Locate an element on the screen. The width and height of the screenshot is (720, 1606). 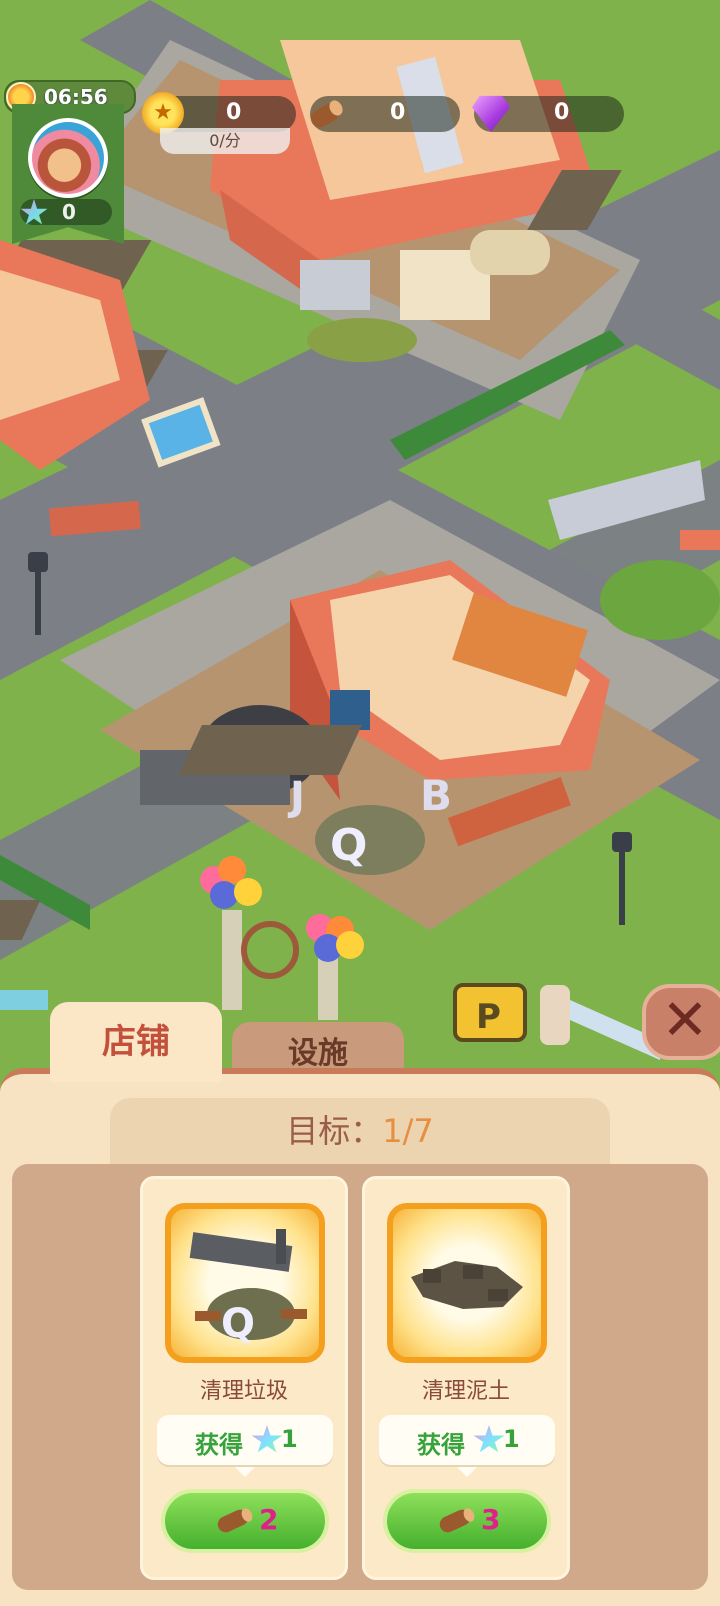
coin-counter: ★ 0 is located at coordinates (219, 113).